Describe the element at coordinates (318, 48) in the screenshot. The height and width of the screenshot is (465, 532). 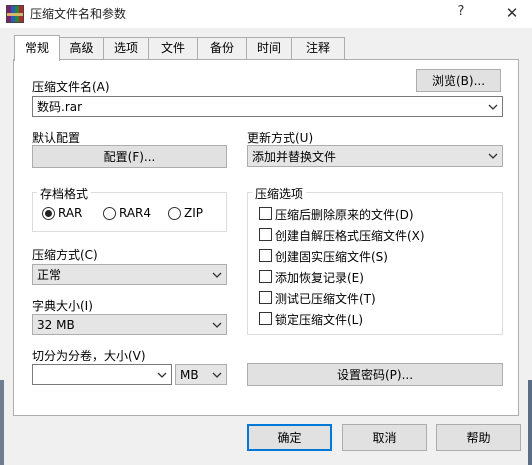
I see `tab-comment: 注释` at that location.